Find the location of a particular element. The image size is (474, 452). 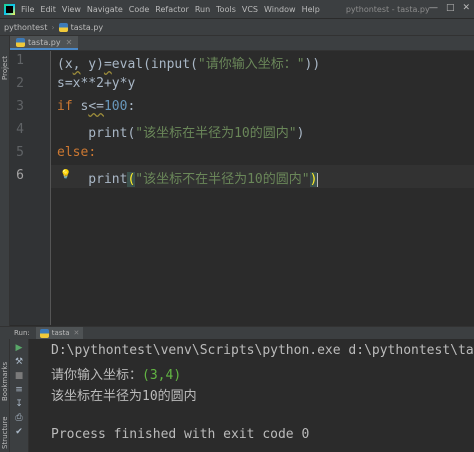

console-exit-line: Process finished with exit code 0 is located at coordinates (180, 434).